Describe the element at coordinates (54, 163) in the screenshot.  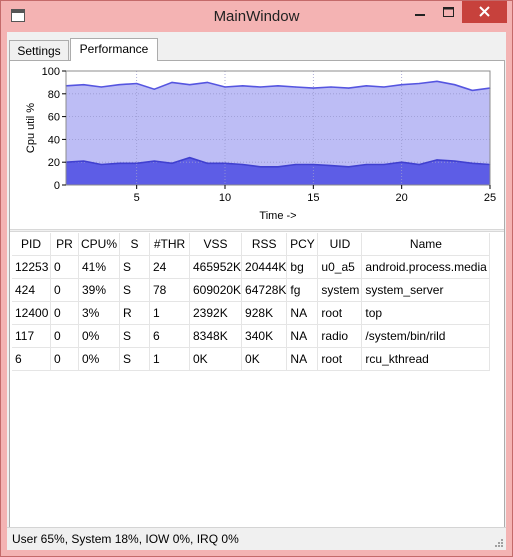
I see `y-tick-label: 20` at that location.